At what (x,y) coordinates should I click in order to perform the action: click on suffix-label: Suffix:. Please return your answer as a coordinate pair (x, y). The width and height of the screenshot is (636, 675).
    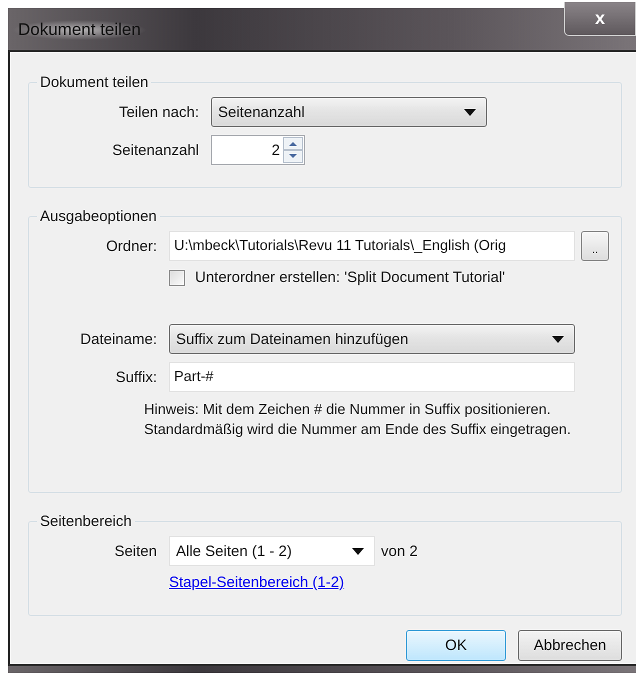
    Looking at the image, I should click on (136, 377).